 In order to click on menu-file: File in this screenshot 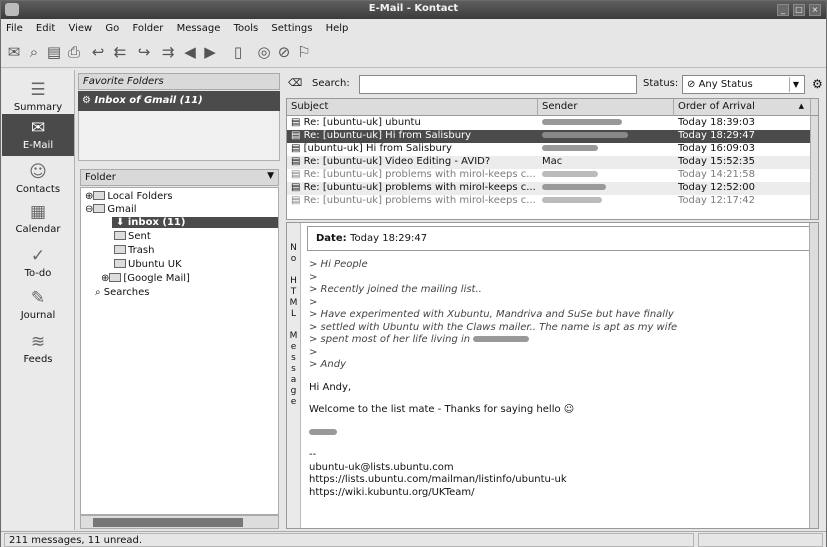, I will do `click(14, 27)`.